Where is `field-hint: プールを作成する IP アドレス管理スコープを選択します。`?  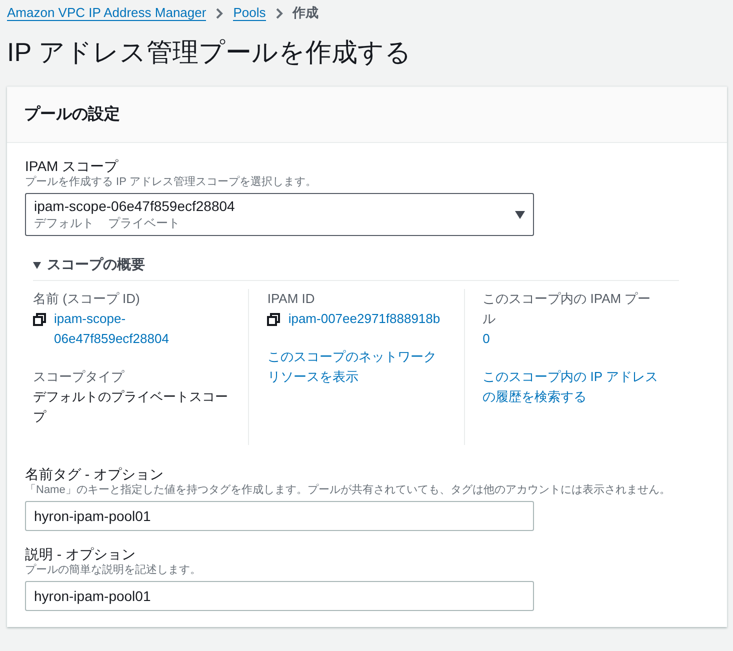
field-hint: プールを作成する IP アドレス管理スコープを選択します。 is located at coordinates (171, 182).